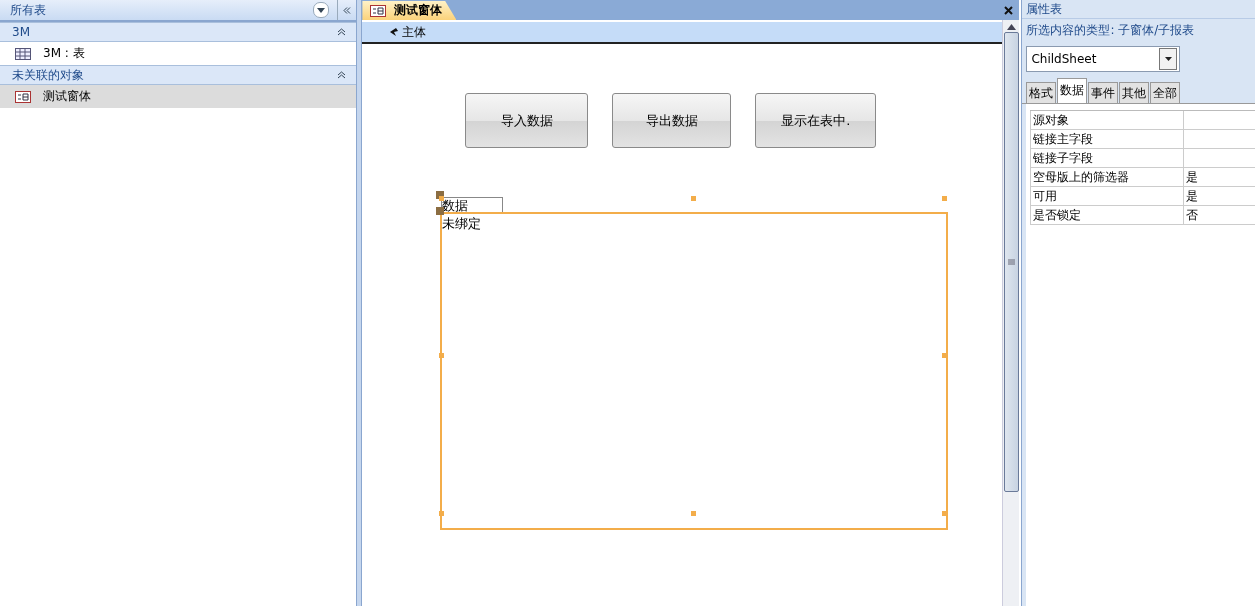 The image size is (1255, 606). I want to click on property-tab: 其他, so click(1134, 92).